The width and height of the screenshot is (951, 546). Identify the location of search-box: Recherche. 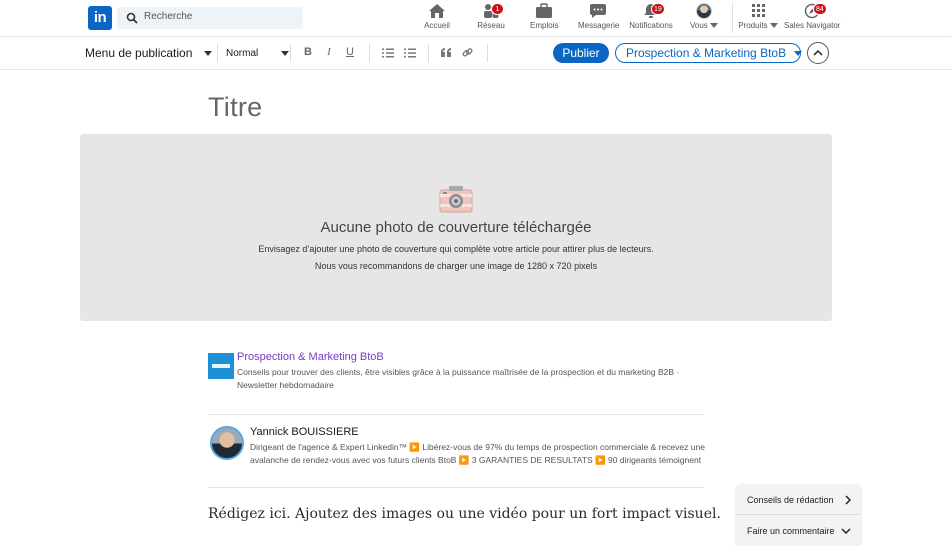
(210, 18).